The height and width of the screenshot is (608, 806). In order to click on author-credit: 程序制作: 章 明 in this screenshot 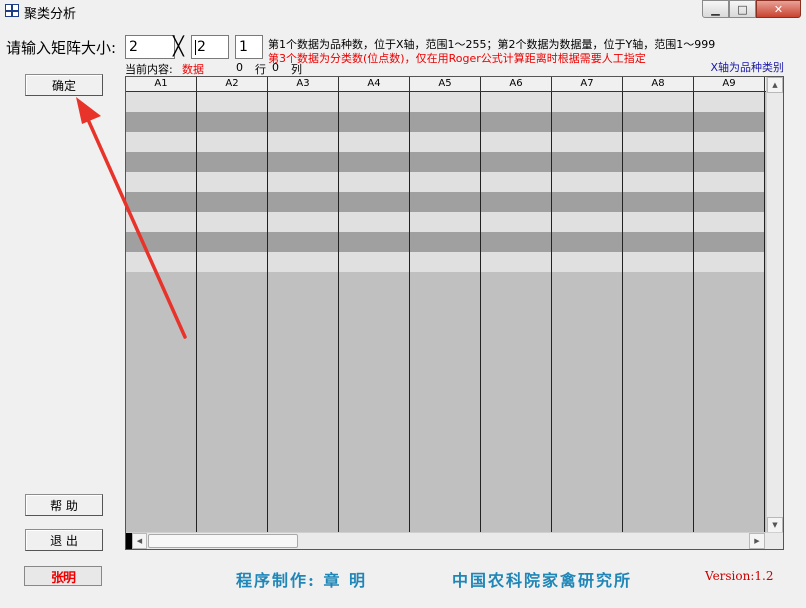, I will do `click(302, 580)`.